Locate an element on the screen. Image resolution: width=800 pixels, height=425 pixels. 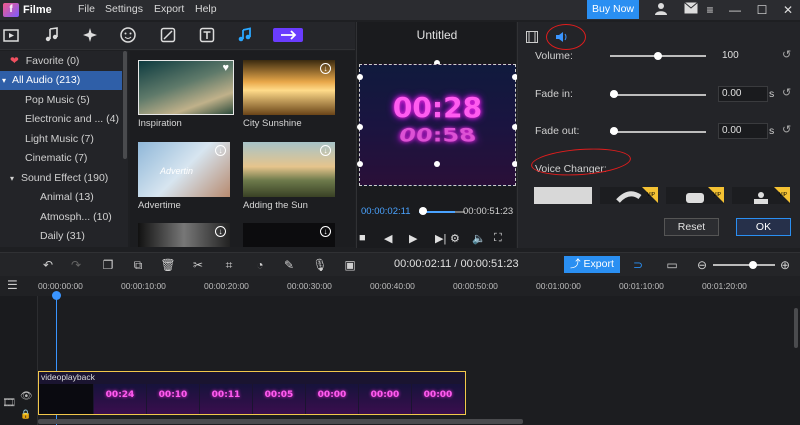
play-icon: ▶ is located at coordinates (413, 238).